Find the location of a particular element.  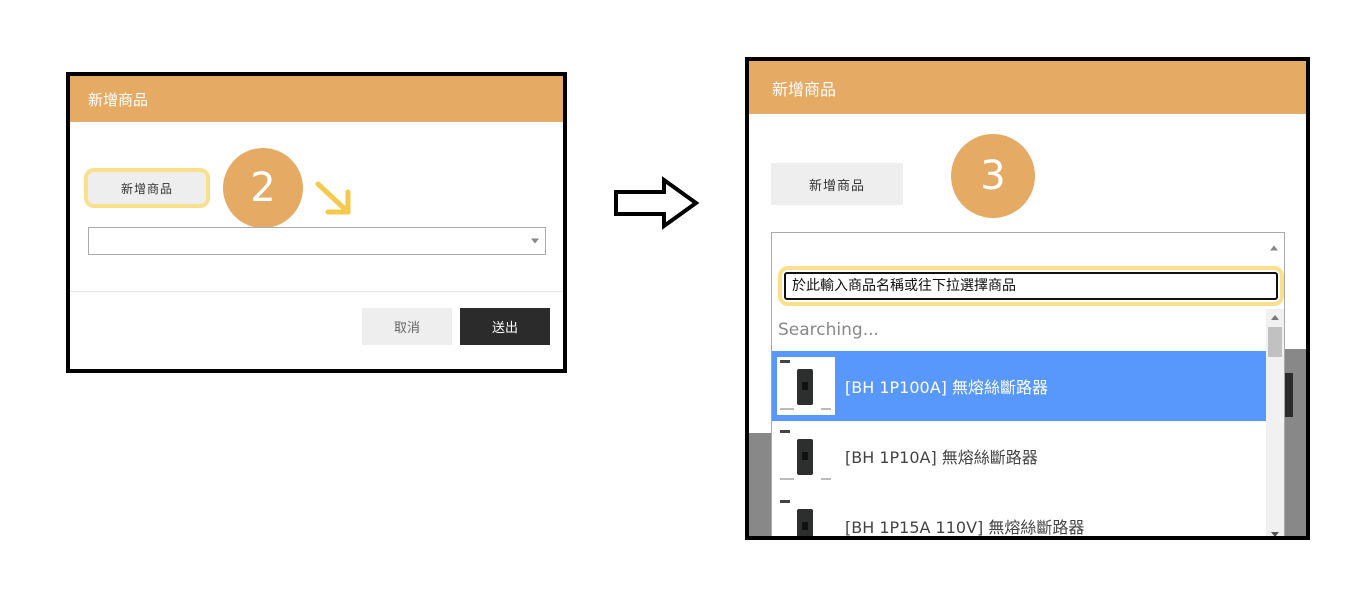

hollow-right-arrow-icon is located at coordinates (657, 203).